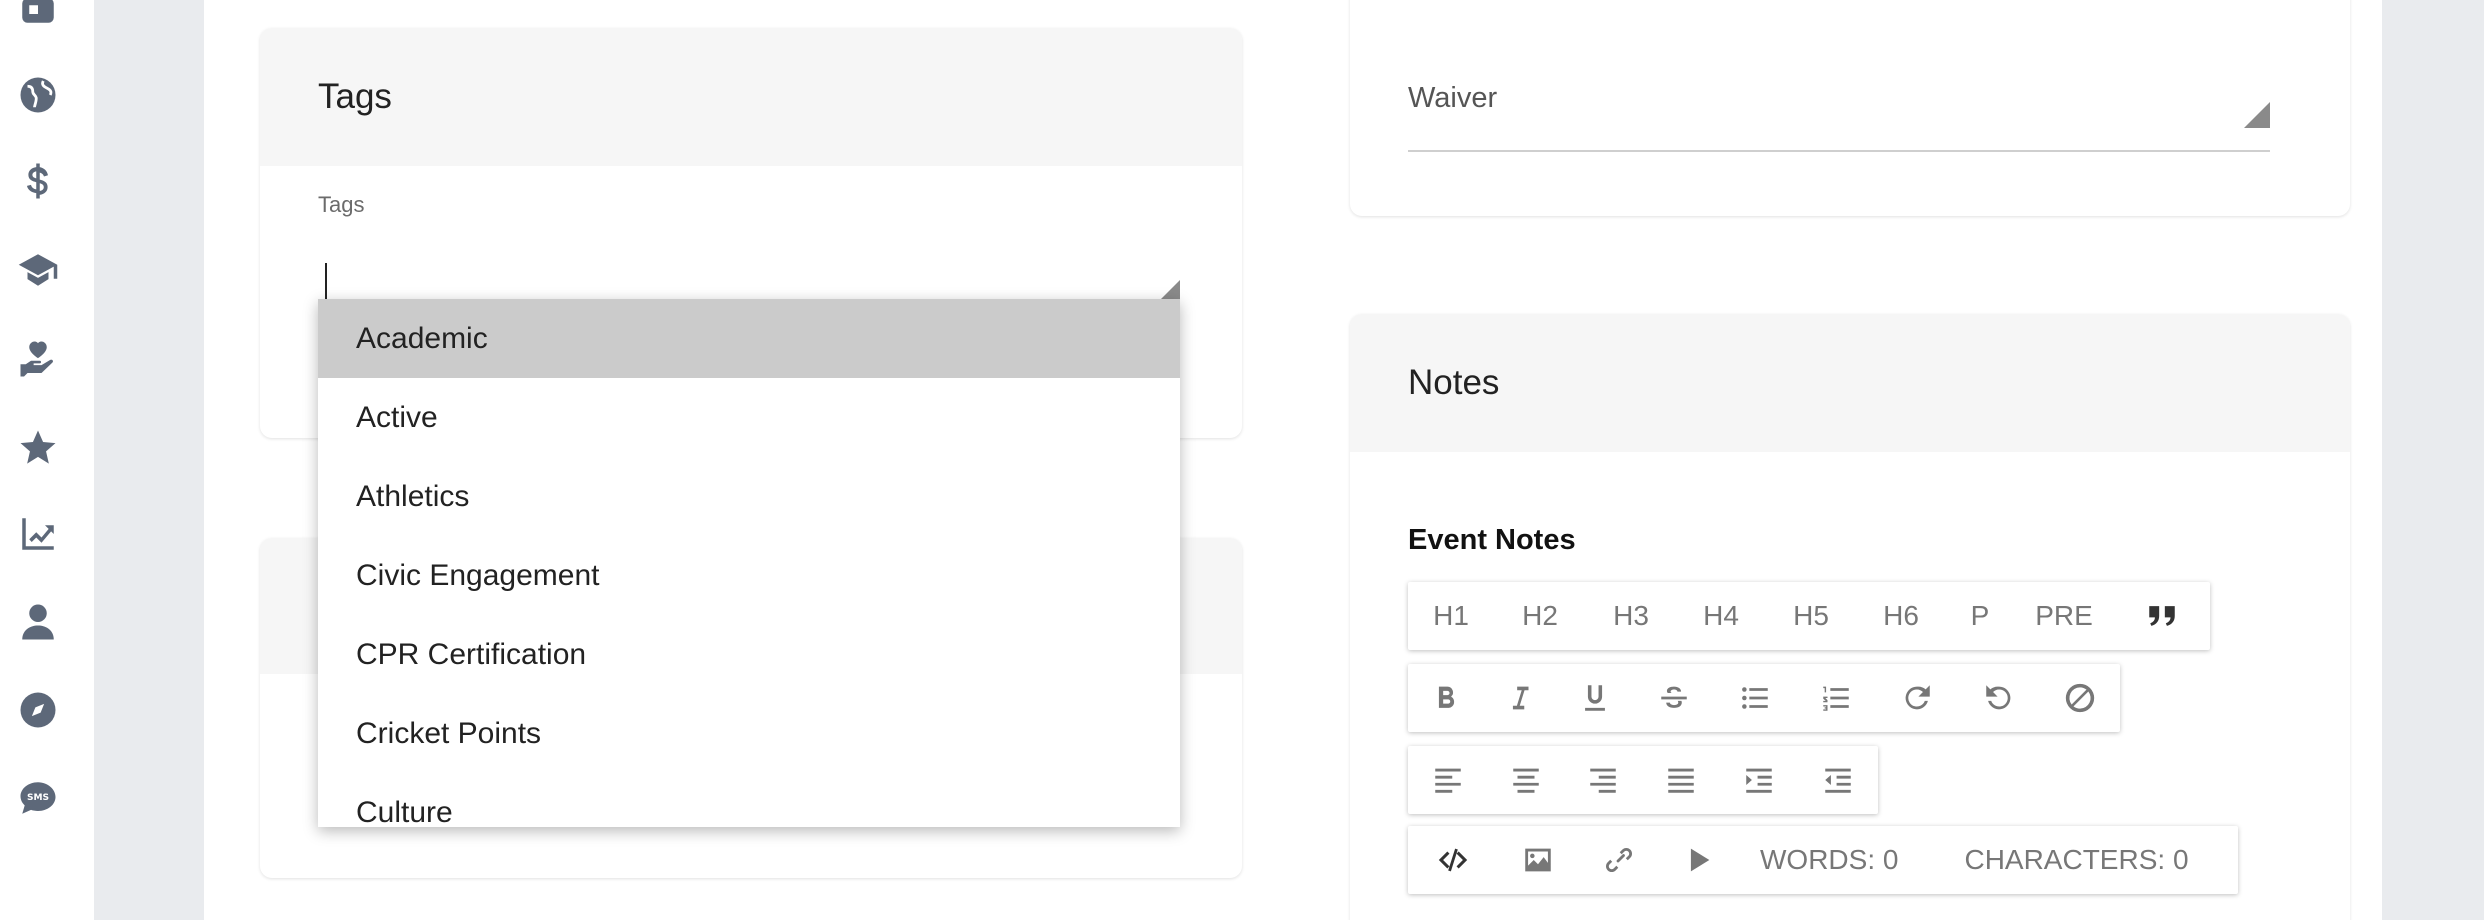  Describe the element at coordinates (1838, 780) in the screenshot. I see `outdent-icon` at that location.